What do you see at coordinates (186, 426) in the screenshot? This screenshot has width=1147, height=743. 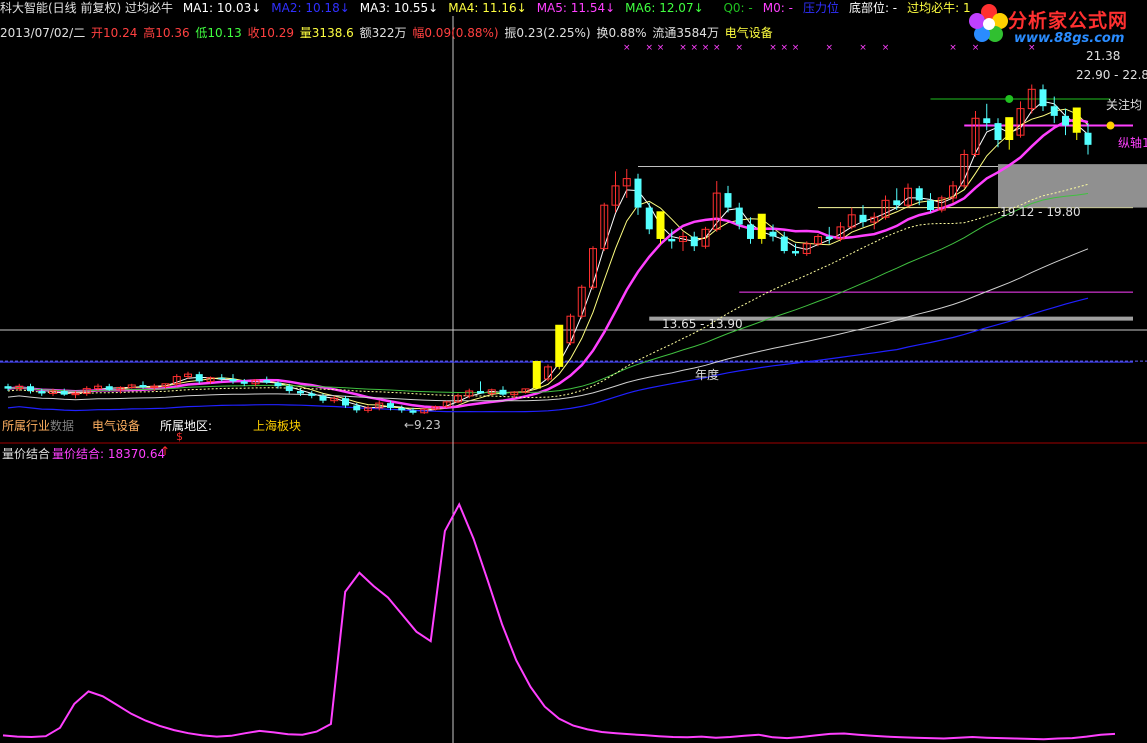 I see `region-label: 所属地区:` at bounding box center [186, 426].